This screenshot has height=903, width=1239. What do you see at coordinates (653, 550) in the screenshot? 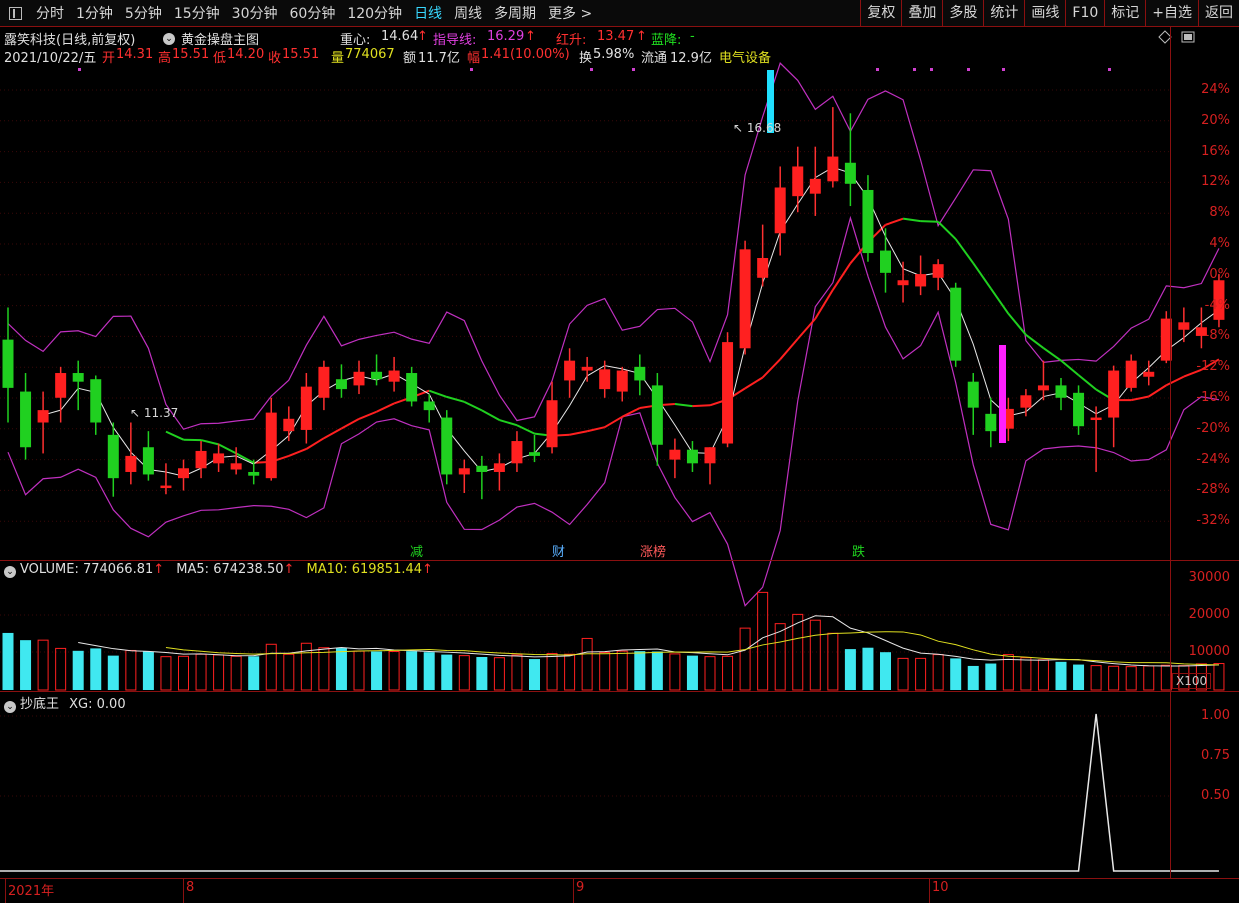
I see `event-marker: 涨榜` at bounding box center [653, 550].